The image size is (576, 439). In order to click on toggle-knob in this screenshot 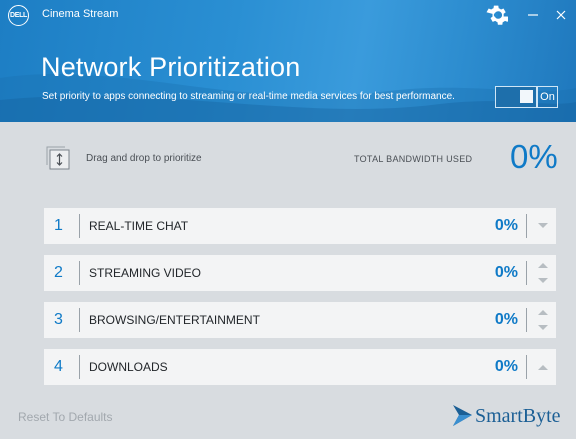, I will do `click(526, 96)`.